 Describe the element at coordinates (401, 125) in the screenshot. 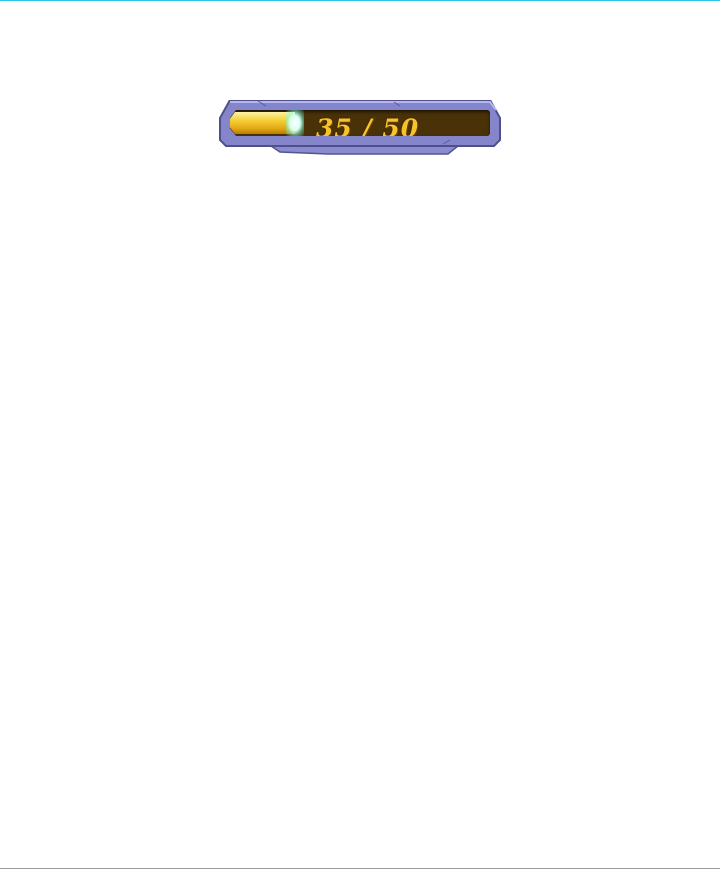

I see `max-value: 50` at that location.